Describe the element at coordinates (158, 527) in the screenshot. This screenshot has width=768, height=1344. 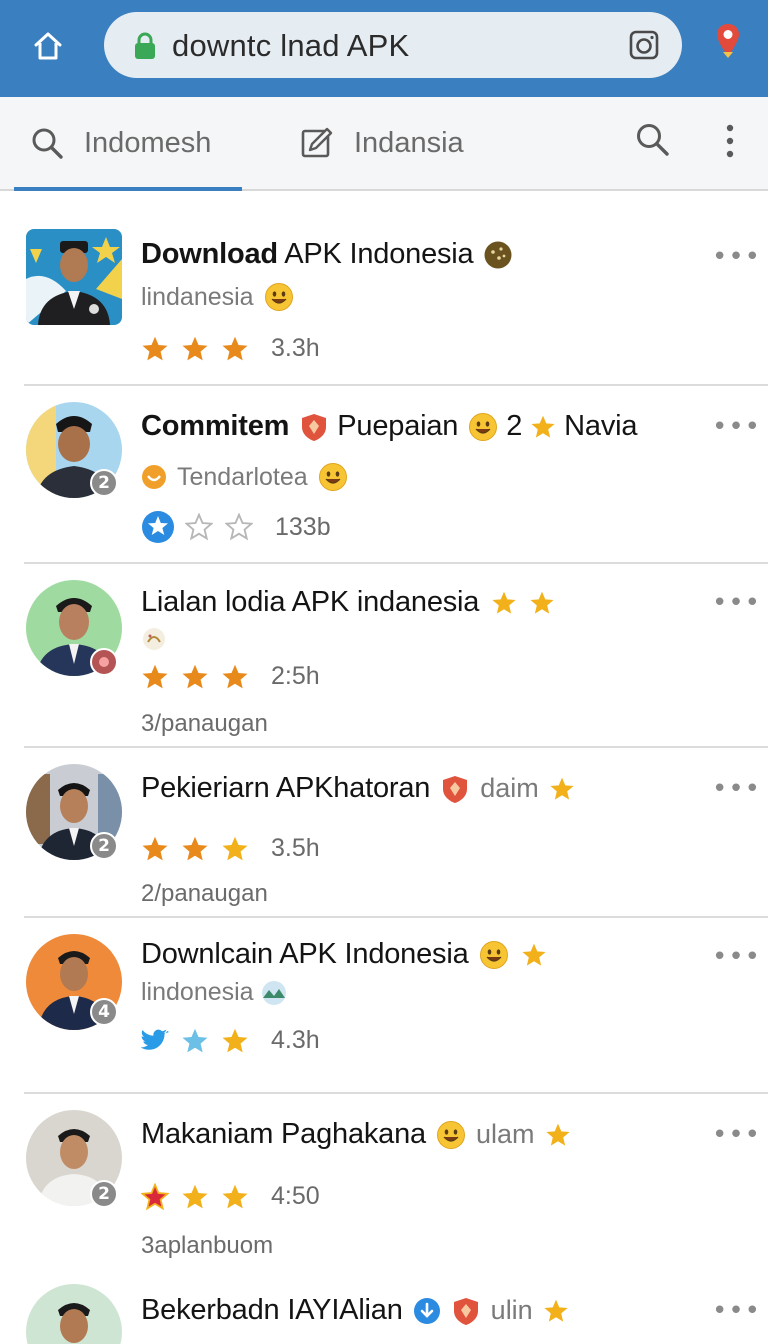
I see `blue-star-badge-icon` at that location.